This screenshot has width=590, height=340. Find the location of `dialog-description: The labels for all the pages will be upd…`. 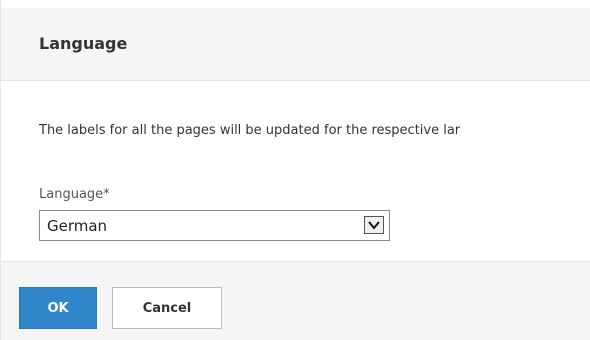

dialog-description: The labels for all the pages will be upd… is located at coordinates (250, 130).